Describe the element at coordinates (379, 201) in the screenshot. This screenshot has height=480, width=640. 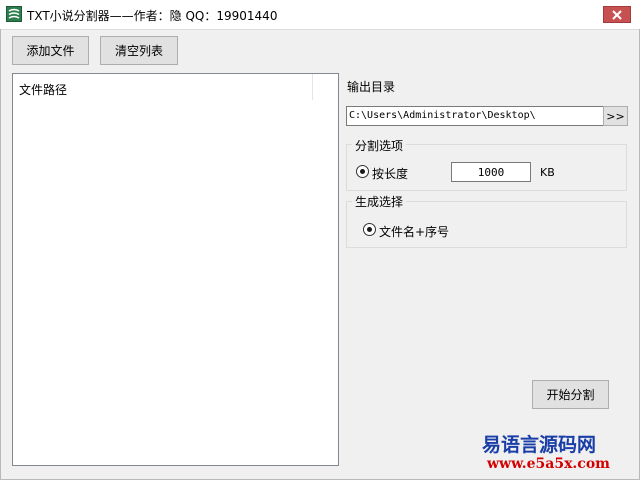
I see `generate-options-title: 生成选择` at that location.